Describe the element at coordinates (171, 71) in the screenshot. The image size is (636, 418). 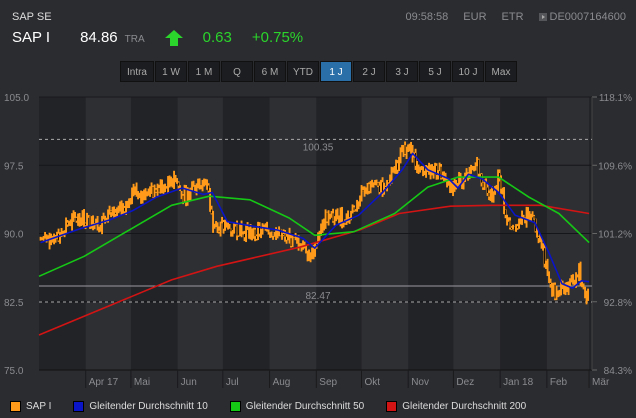
I see `range-button-1w: 1 W` at that location.